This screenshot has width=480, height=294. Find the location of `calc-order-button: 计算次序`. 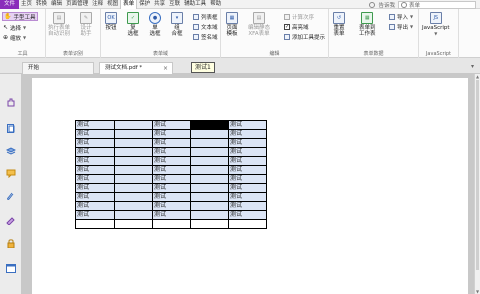

calc-order-button: 计算次序 is located at coordinates (299, 16).